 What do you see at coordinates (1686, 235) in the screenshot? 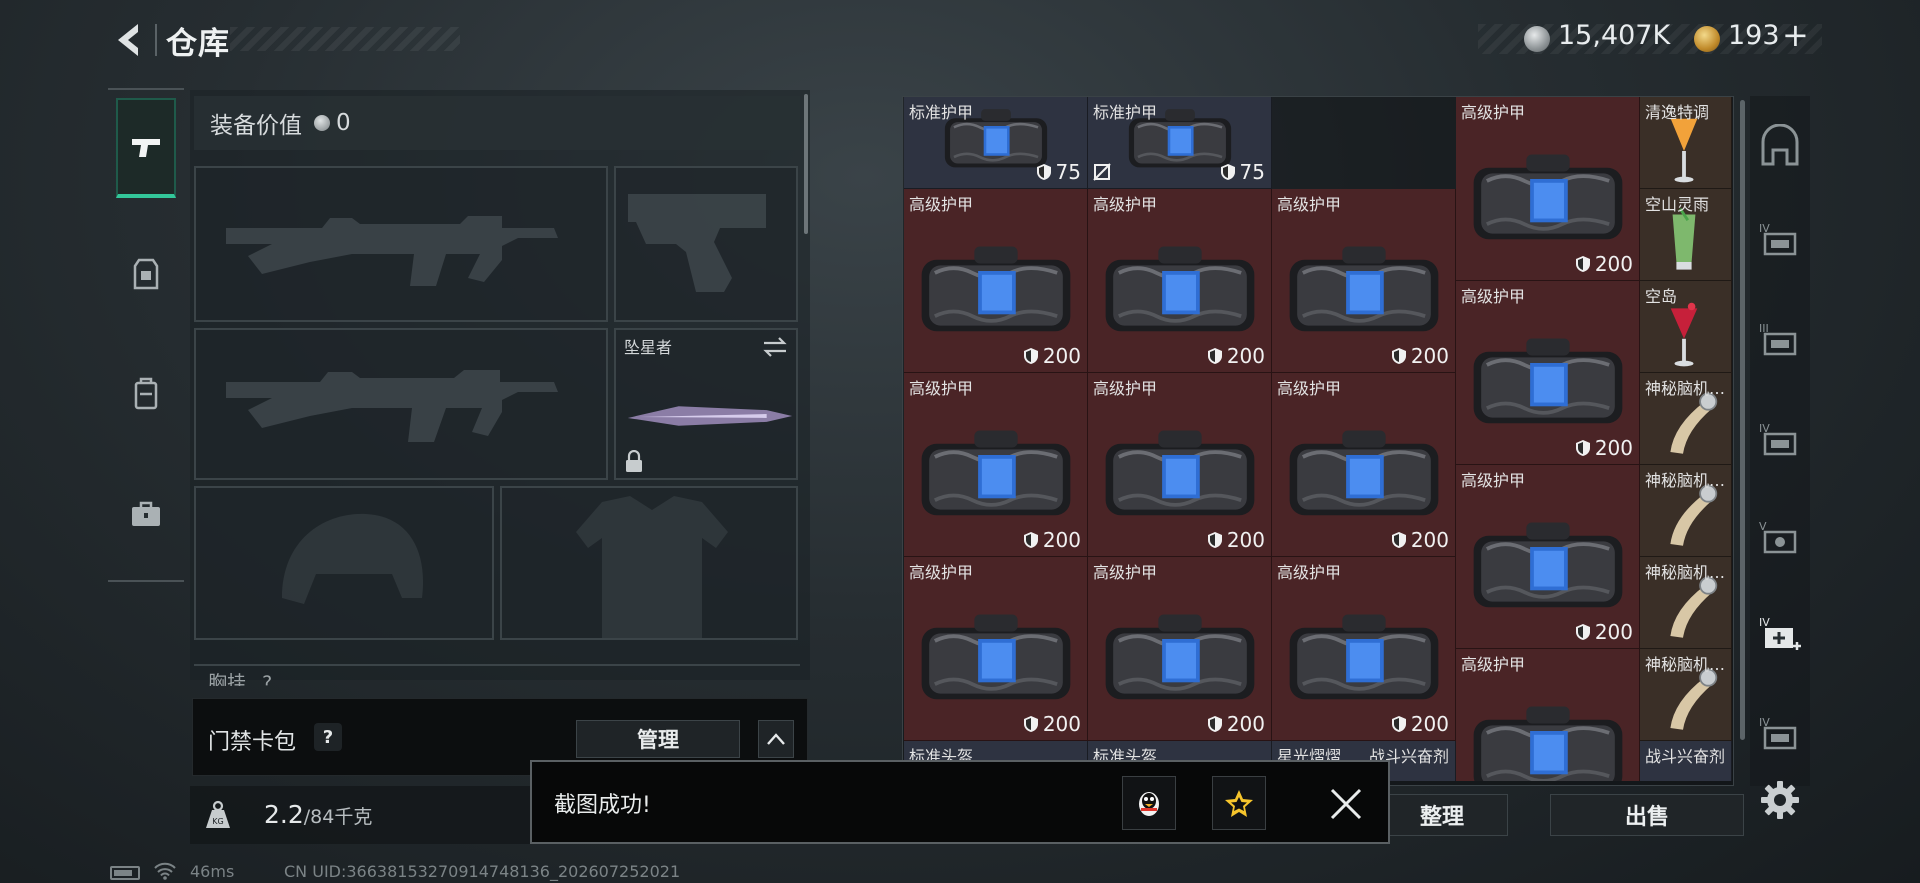
I see `inventory-item: 空山灵雨` at bounding box center [1686, 235].